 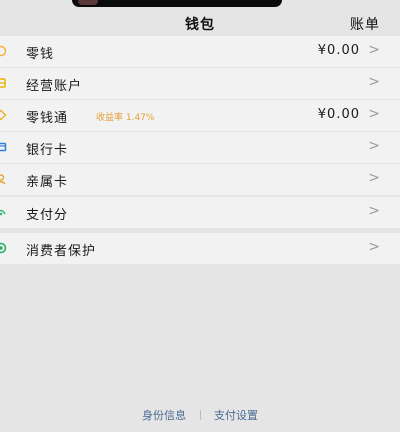 What do you see at coordinates (47, 118) in the screenshot?
I see `row-label: 零钱通` at bounding box center [47, 118].